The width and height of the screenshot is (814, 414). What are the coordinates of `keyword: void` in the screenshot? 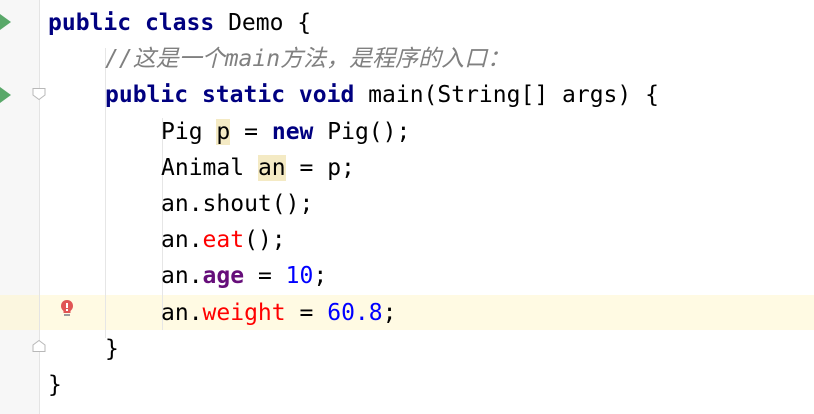 It's located at (326, 95).